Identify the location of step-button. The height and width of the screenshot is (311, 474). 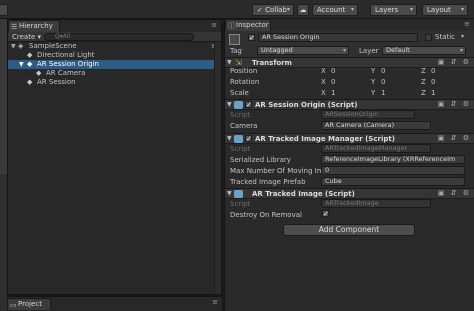
(4, 10).